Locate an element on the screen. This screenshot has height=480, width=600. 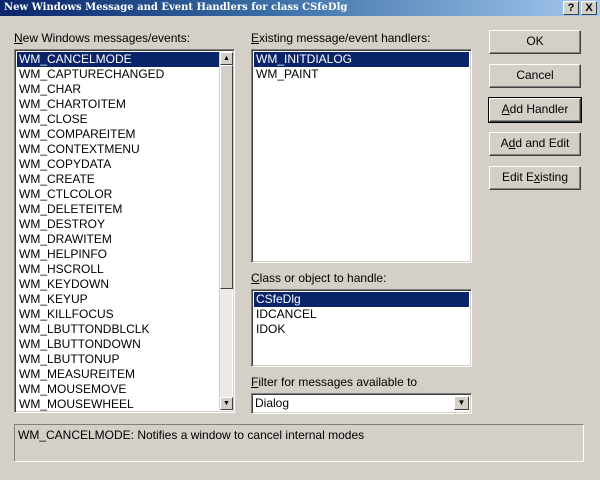
message-list-item: WM_LBUTTONUP is located at coordinates (124, 359).